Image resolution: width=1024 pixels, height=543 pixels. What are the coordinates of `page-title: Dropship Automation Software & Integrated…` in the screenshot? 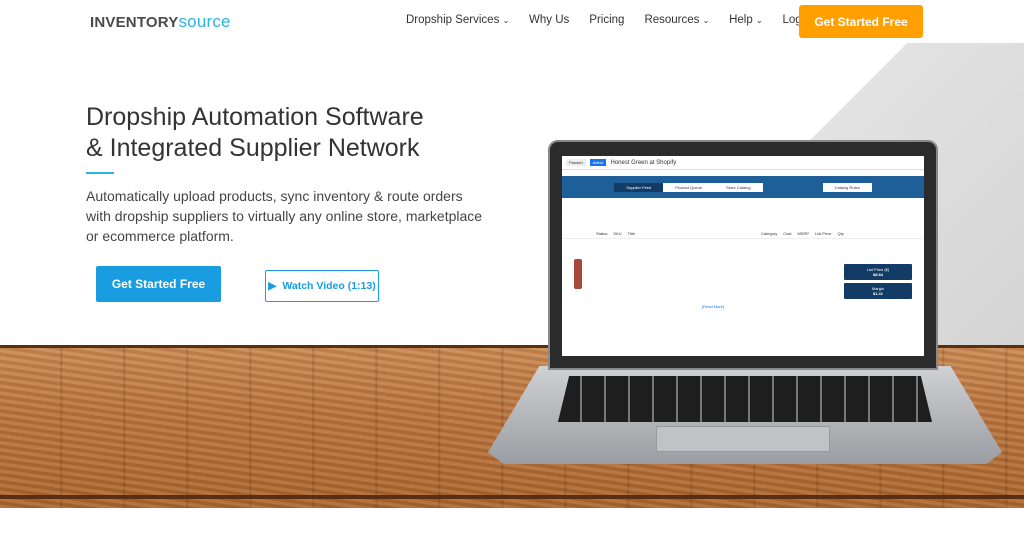 It's located at (255, 132).